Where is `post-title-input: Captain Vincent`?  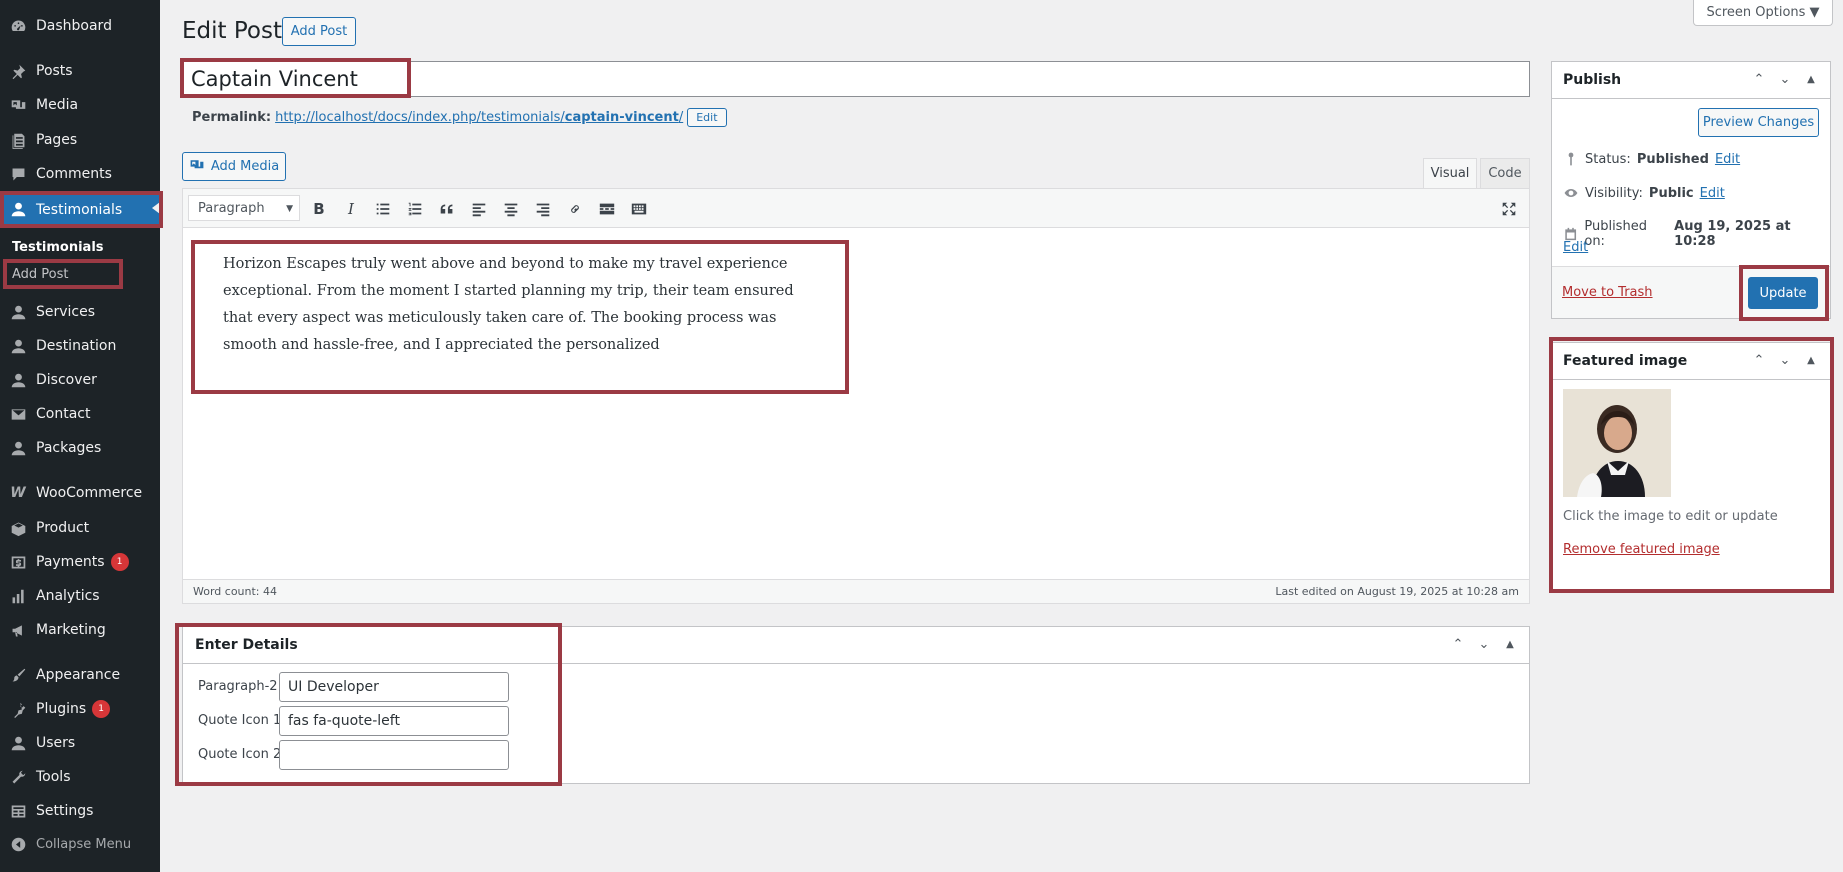
post-title-input: Captain Vincent is located at coordinates (856, 79).